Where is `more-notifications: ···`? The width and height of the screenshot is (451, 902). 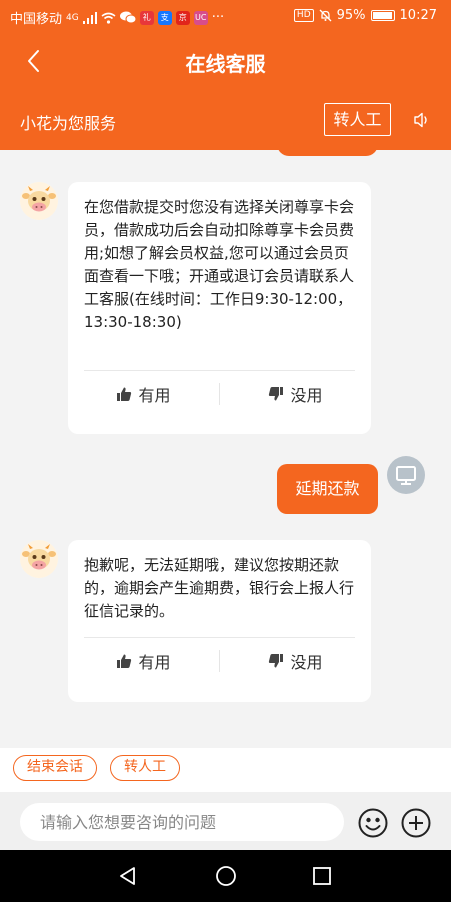
more-notifications: ··· is located at coordinates (218, 17).